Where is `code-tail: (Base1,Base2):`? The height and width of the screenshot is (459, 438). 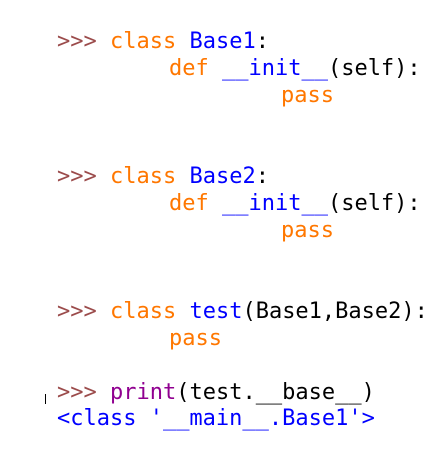
code-tail: (Base1,Base2): is located at coordinates (335, 311).